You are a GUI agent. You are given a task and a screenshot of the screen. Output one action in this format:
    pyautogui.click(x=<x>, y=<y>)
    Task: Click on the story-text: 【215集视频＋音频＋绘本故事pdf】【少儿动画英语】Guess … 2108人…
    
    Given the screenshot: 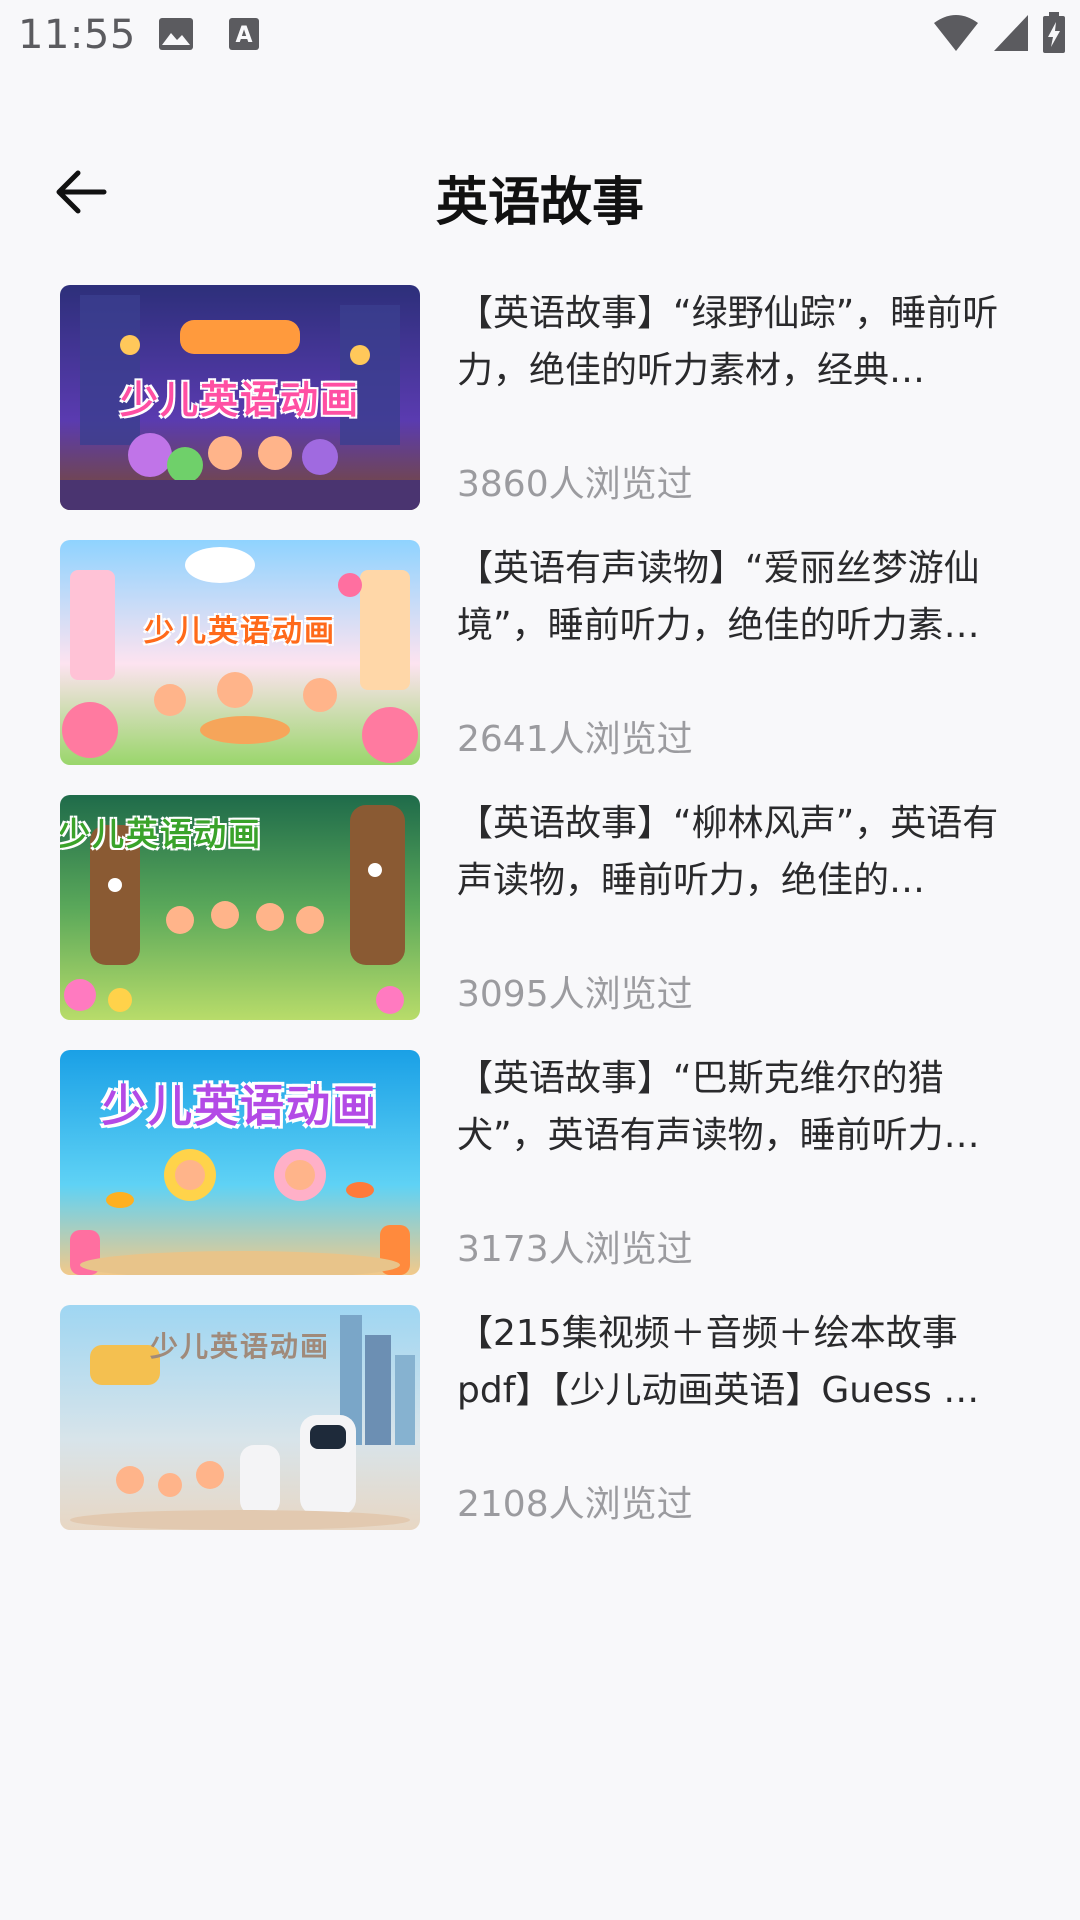 What is the action you would take?
    pyautogui.click(x=739, y=1417)
    